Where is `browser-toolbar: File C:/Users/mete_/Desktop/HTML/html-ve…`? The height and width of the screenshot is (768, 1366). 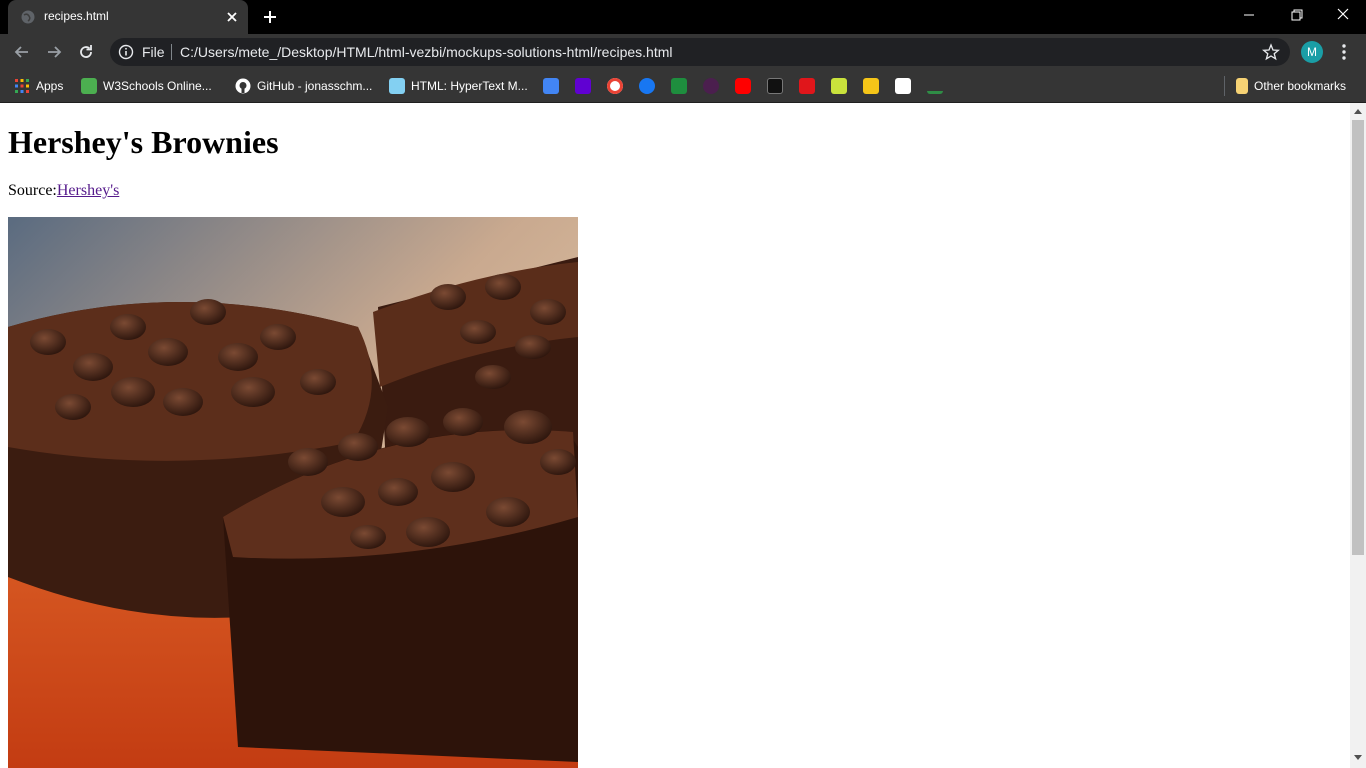 browser-toolbar: File C:/Users/mete_/Desktop/HTML/html-ve… is located at coordinates (683, 52).